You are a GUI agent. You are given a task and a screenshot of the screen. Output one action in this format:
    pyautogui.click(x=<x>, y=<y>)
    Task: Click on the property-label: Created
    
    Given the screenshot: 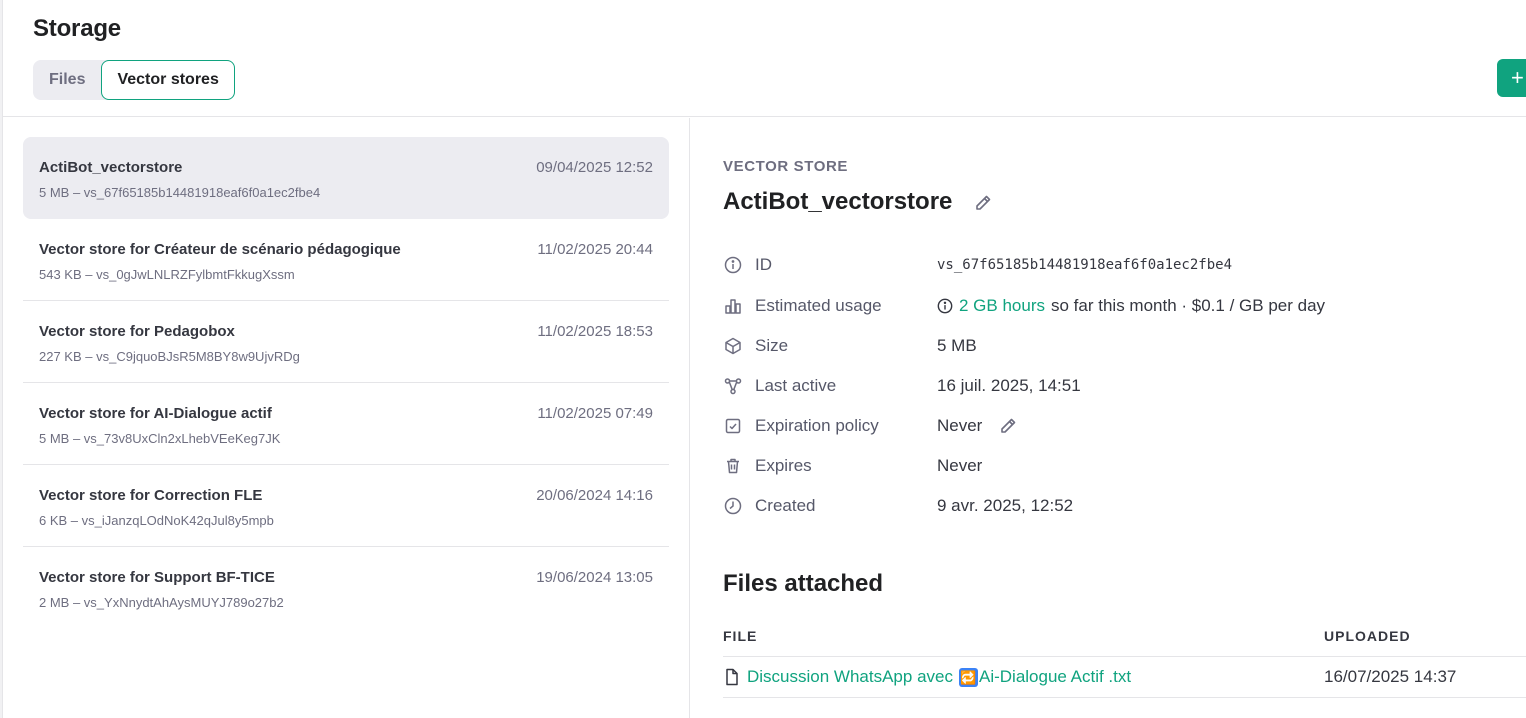 What is the action you would take?
    pyautogui.click(x=785, y=505)
    